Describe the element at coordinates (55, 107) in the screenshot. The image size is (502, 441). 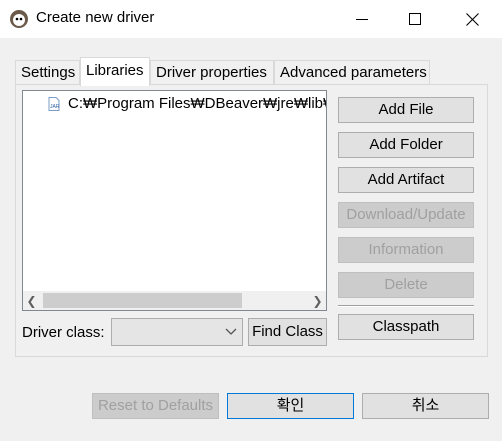
I see `svg-text: JAR` at that location.